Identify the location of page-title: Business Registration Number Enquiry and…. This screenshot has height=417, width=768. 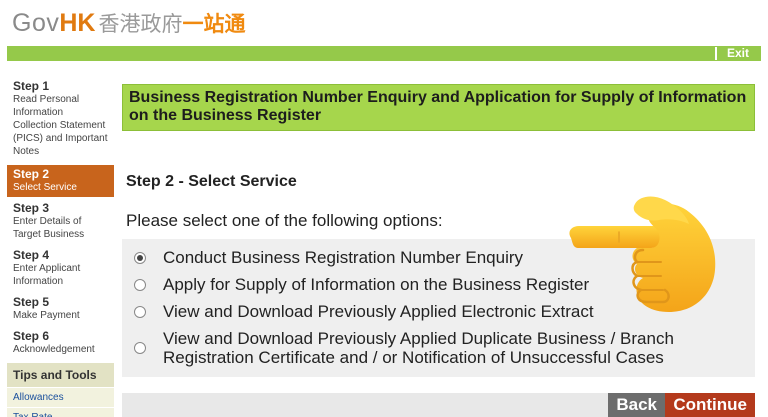
(438, 107).